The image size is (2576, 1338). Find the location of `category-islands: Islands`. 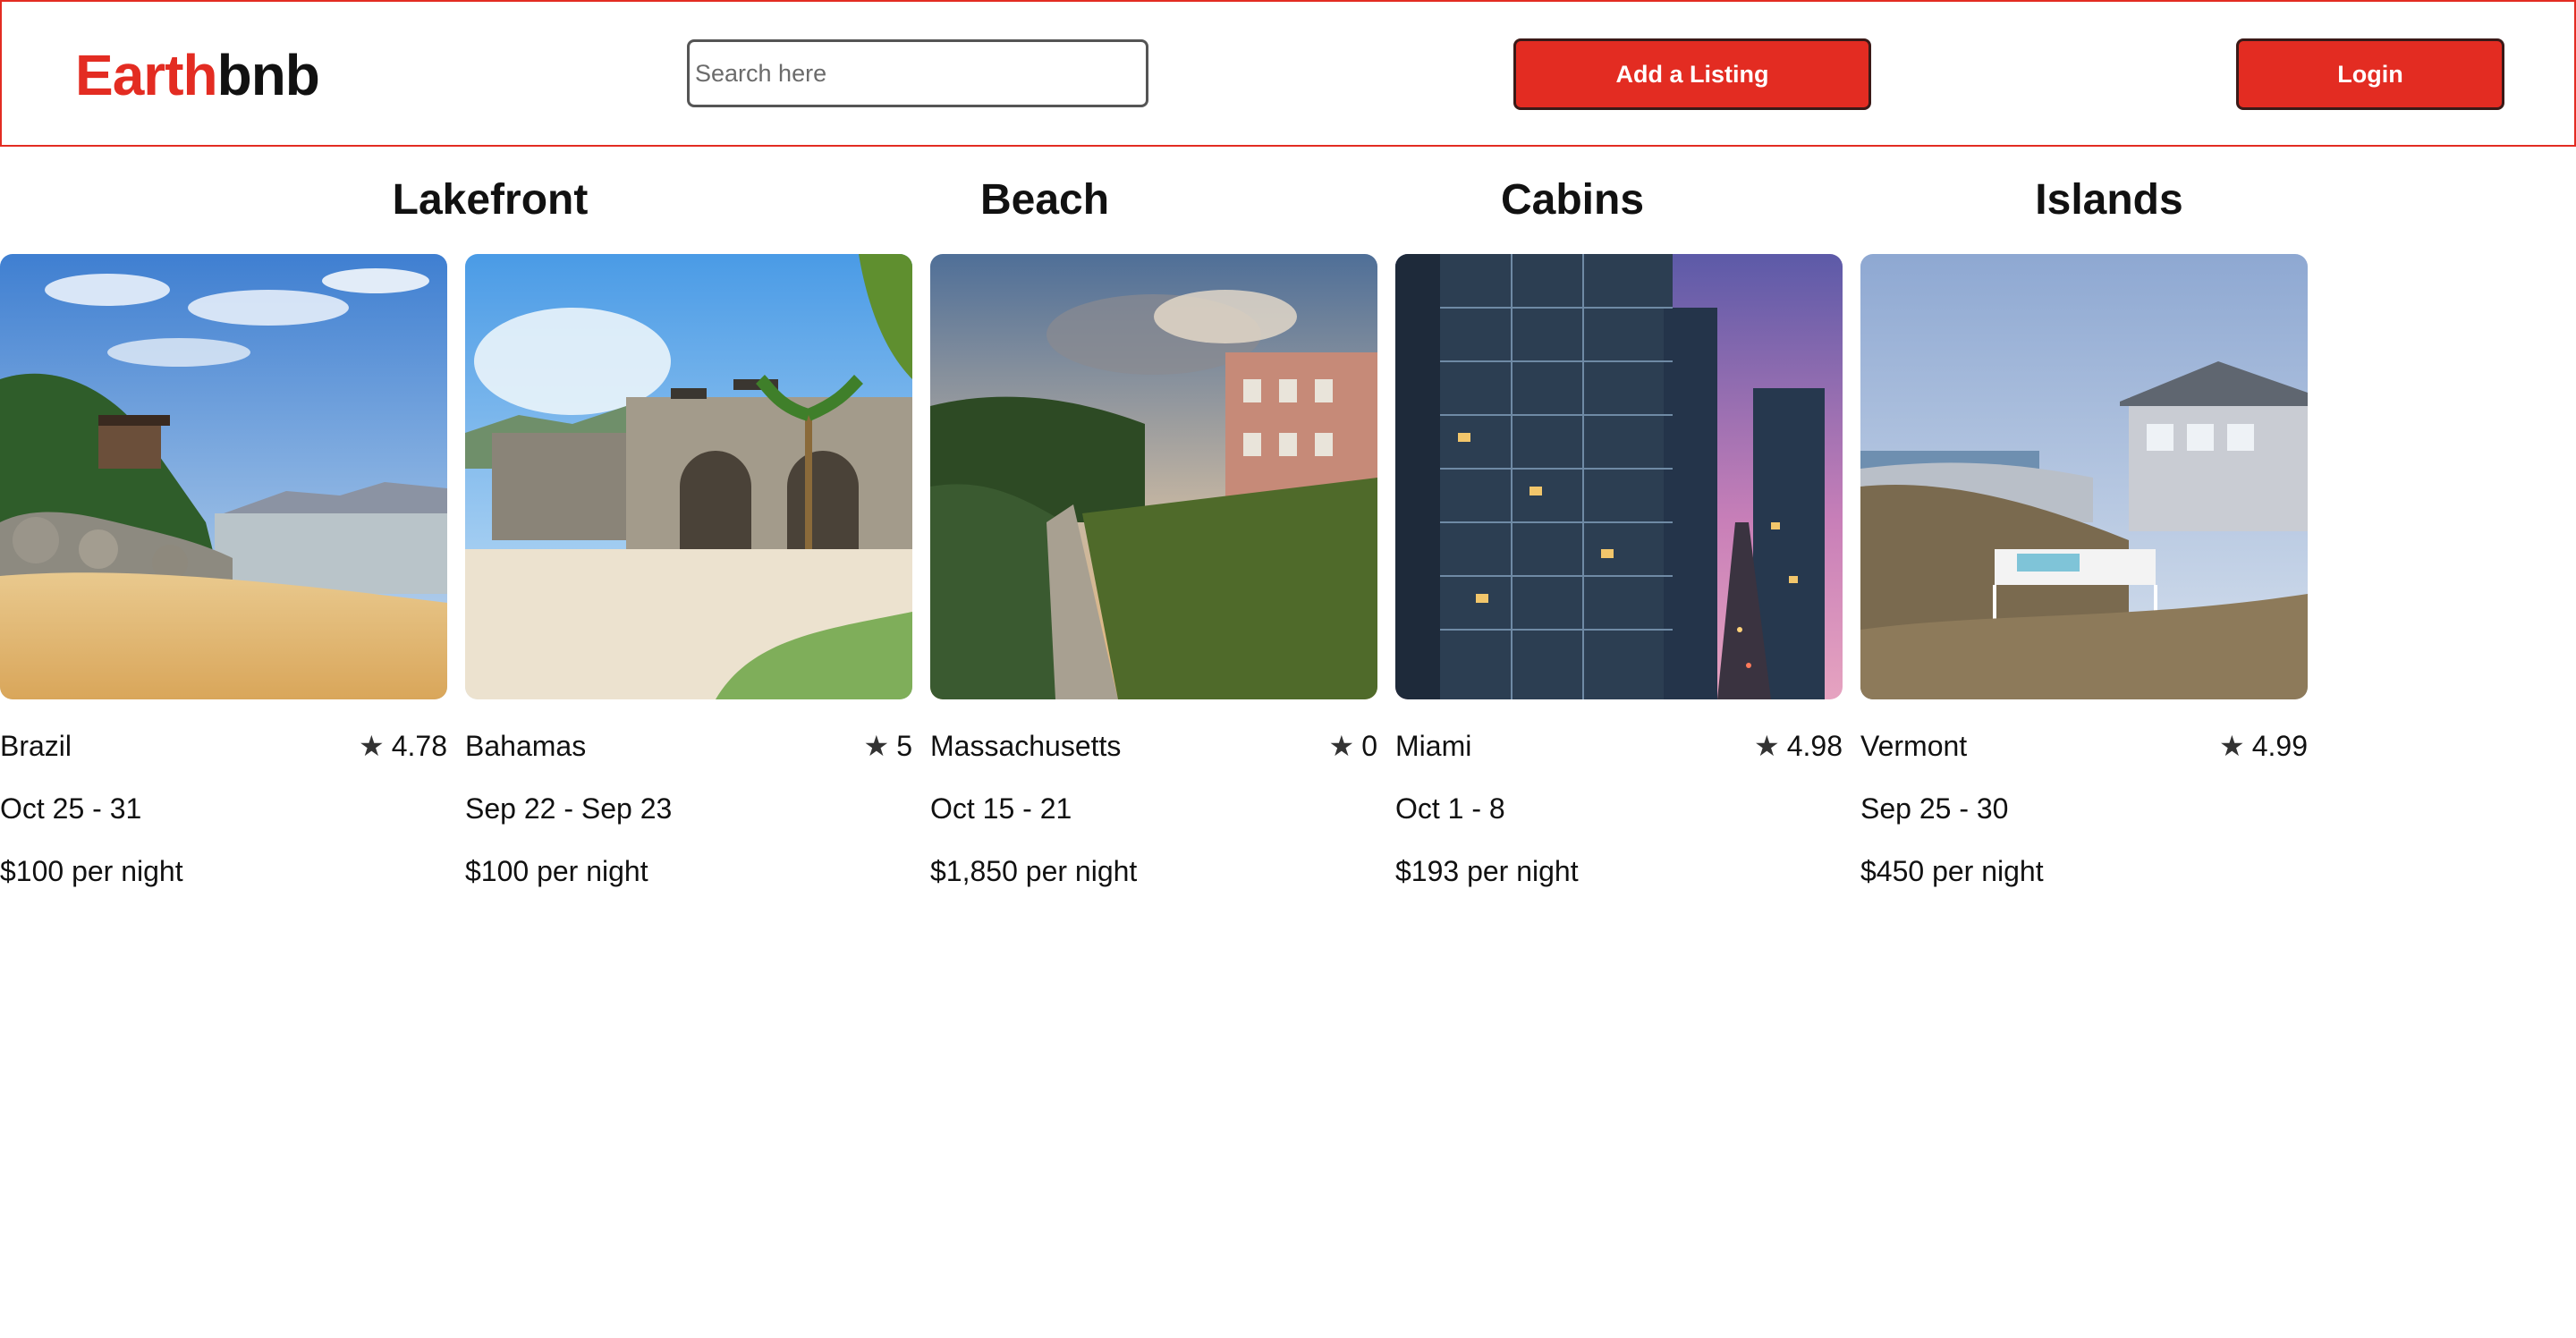

category-islands: Islands is located at coordinates (2108, 200).